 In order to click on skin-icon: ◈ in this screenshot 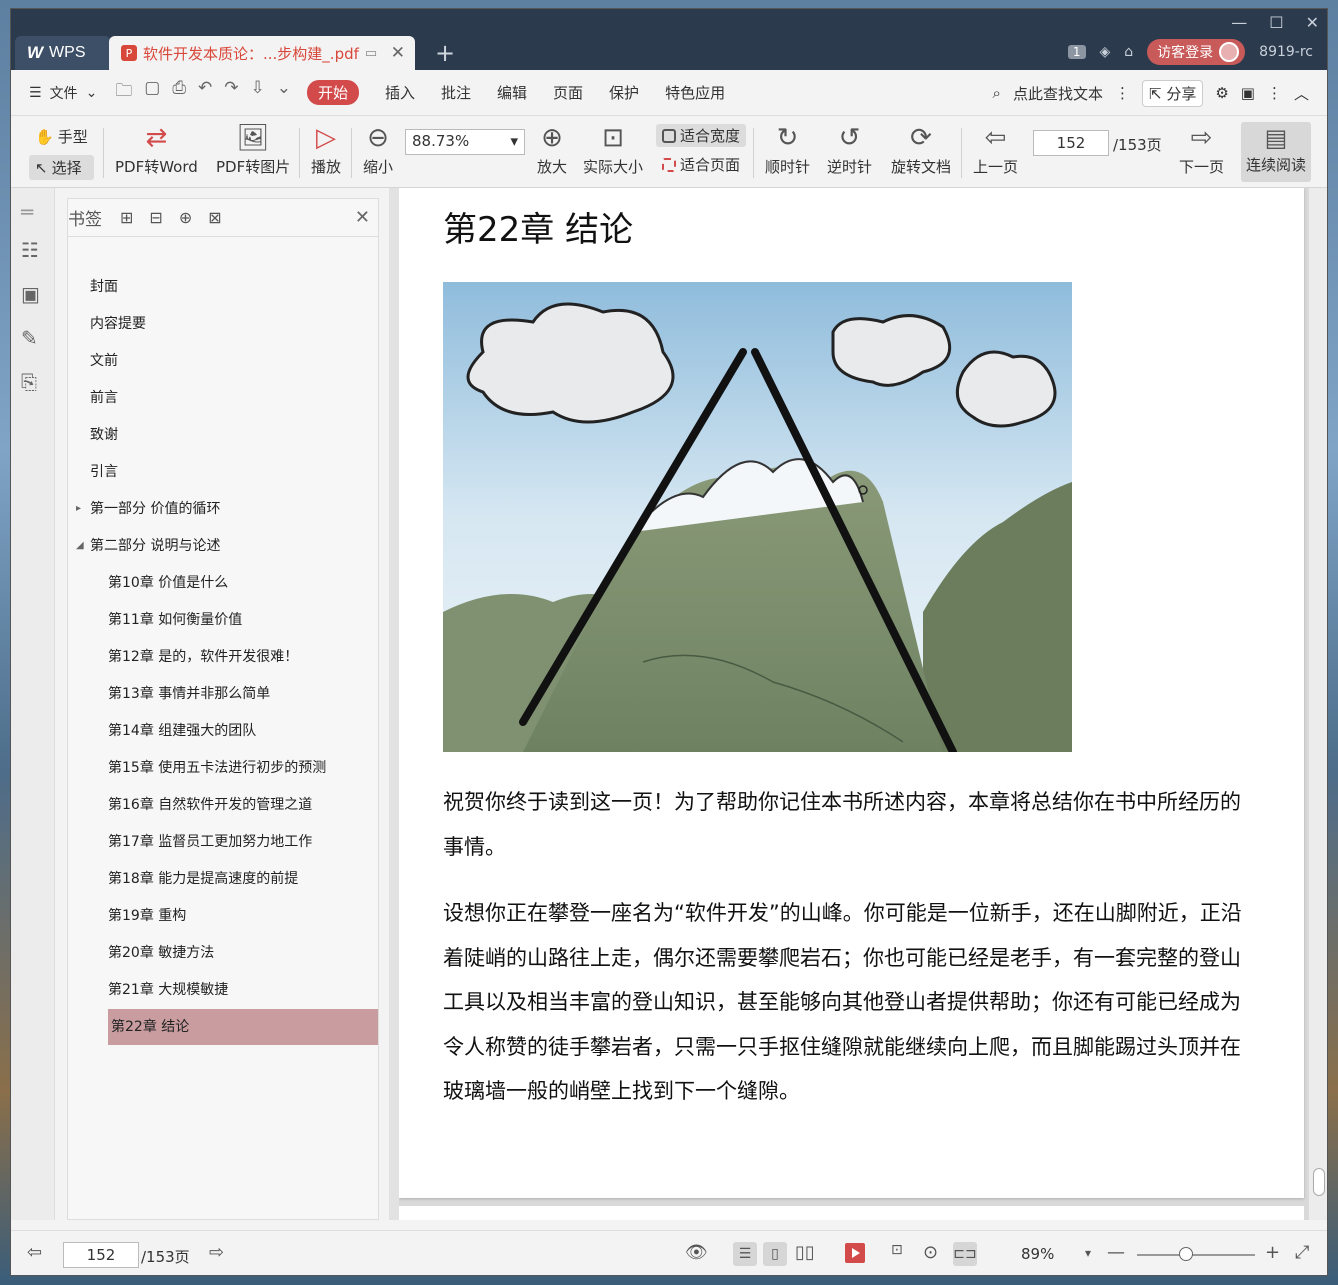, I will do `click(1105, 52)`.